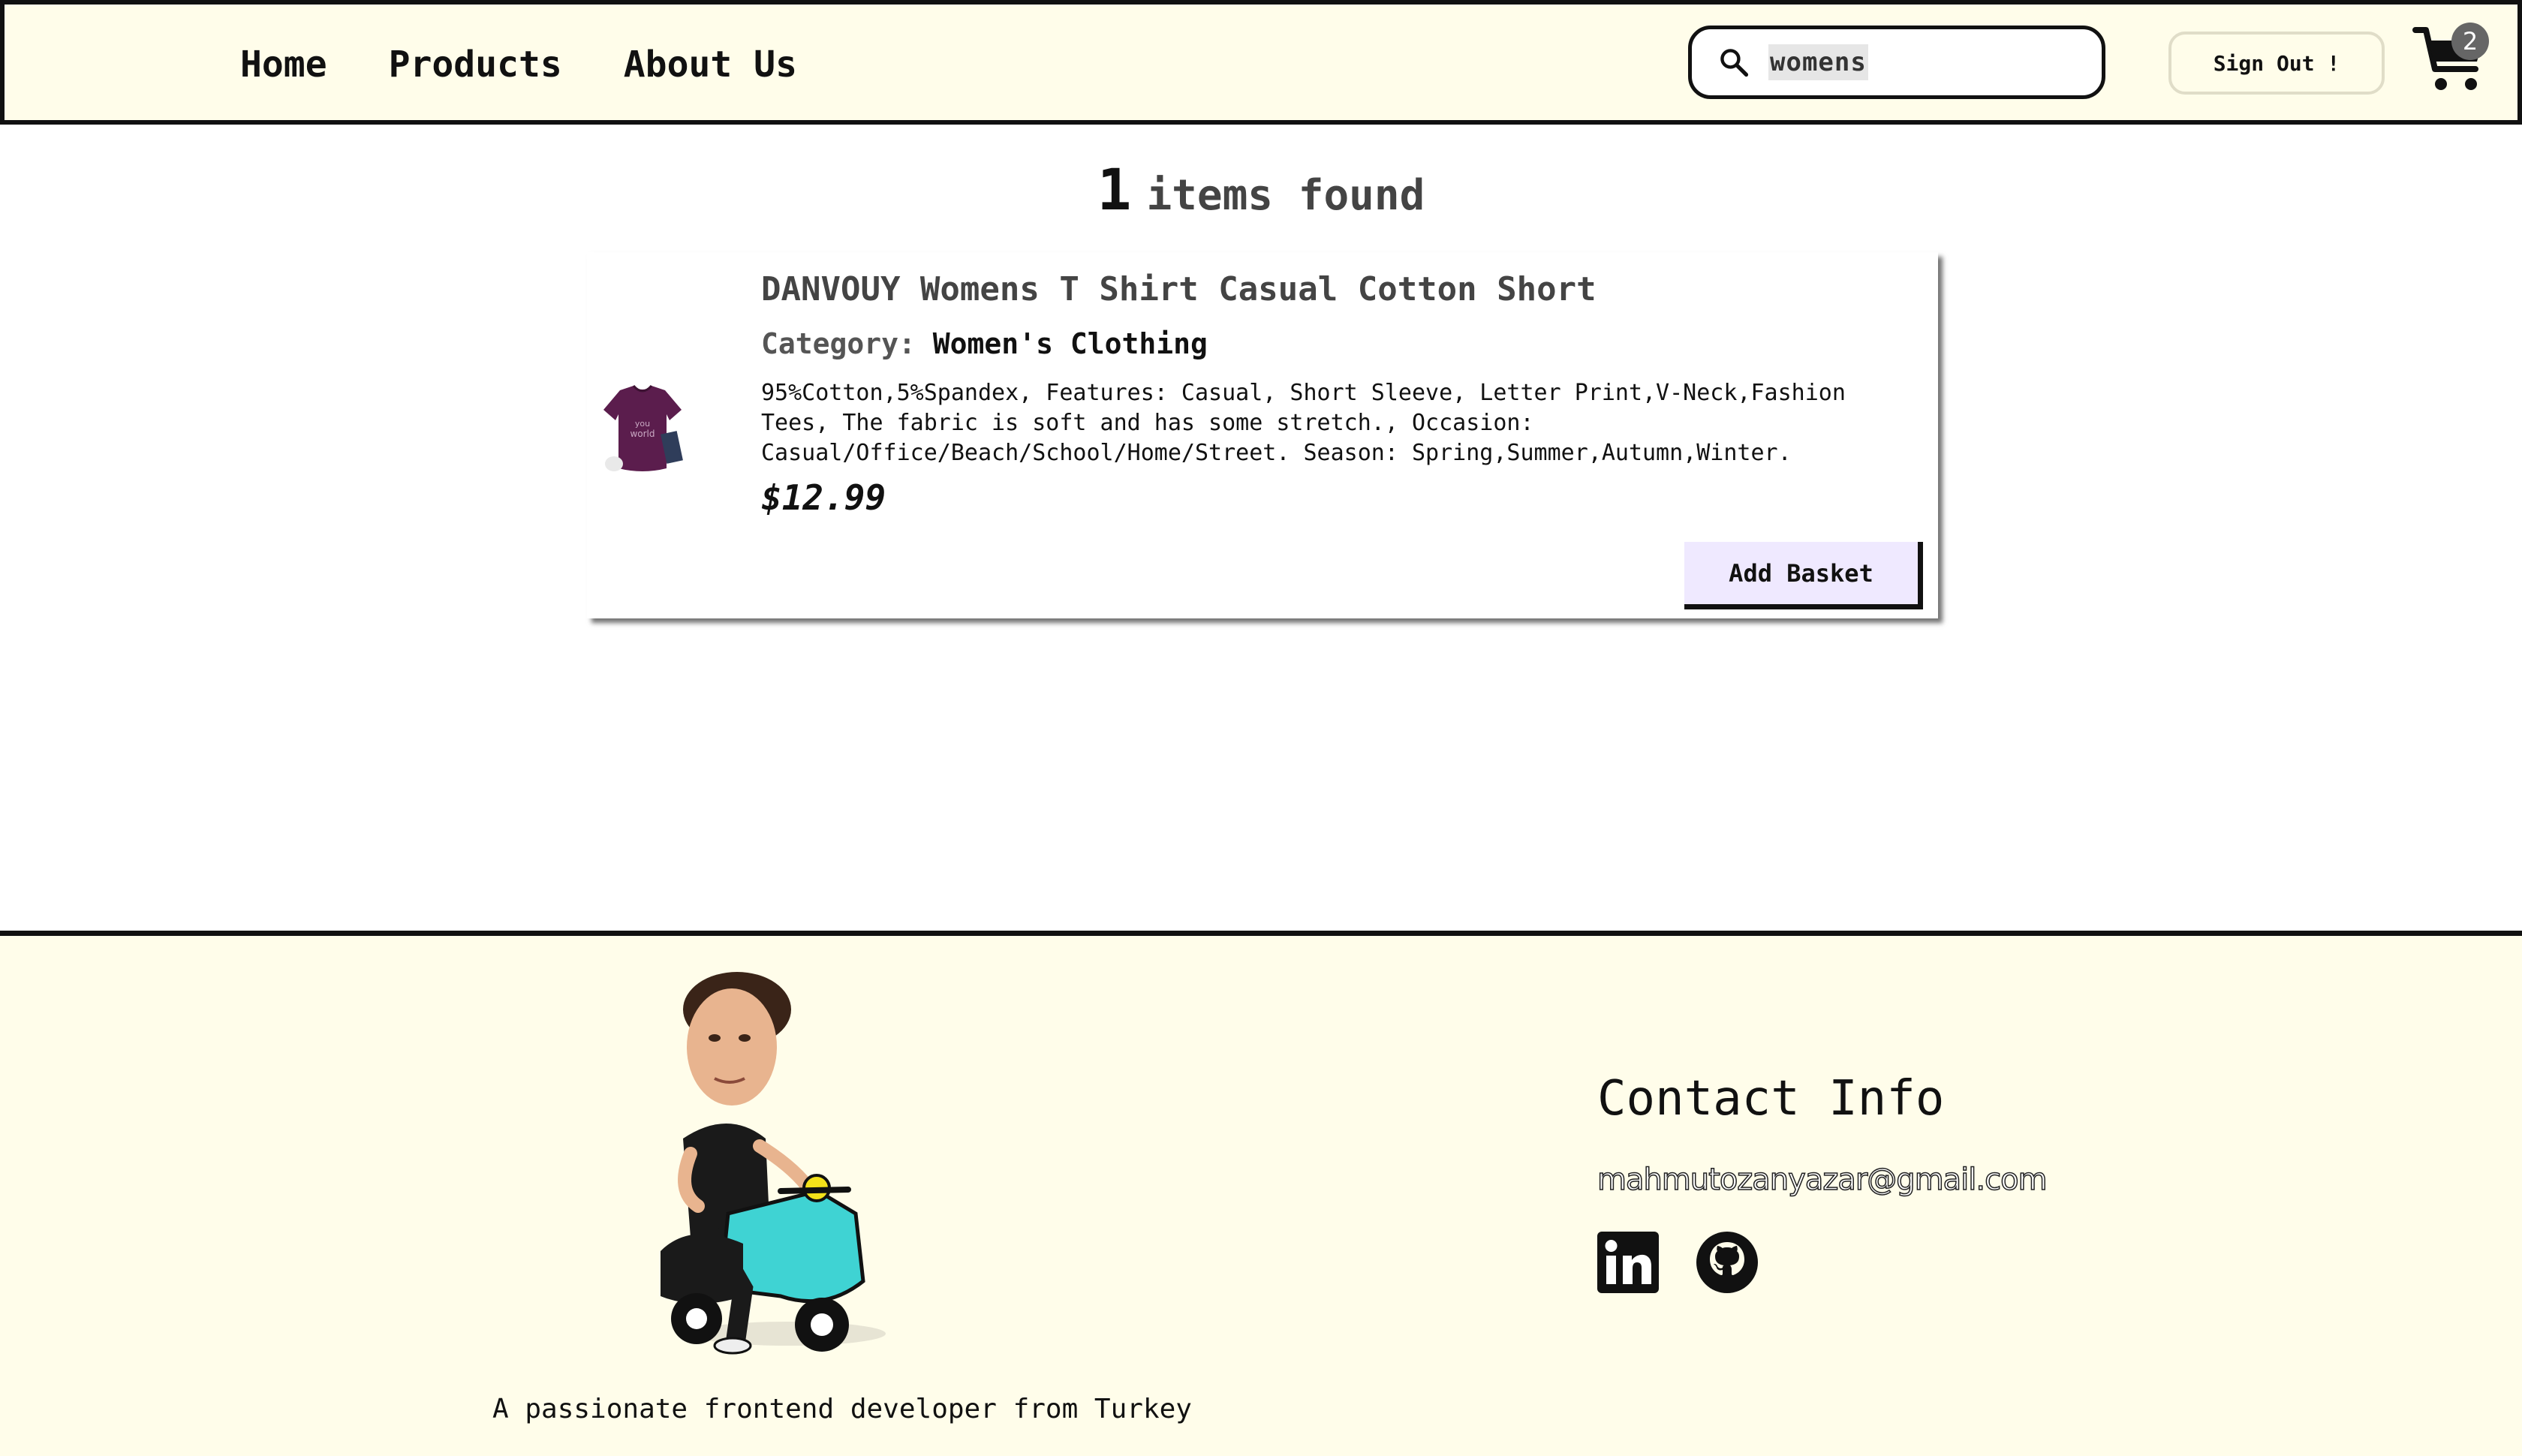  I want to click on contact-email-link: mahmutozanyazar@gmail.com, so click(1822, 1180).